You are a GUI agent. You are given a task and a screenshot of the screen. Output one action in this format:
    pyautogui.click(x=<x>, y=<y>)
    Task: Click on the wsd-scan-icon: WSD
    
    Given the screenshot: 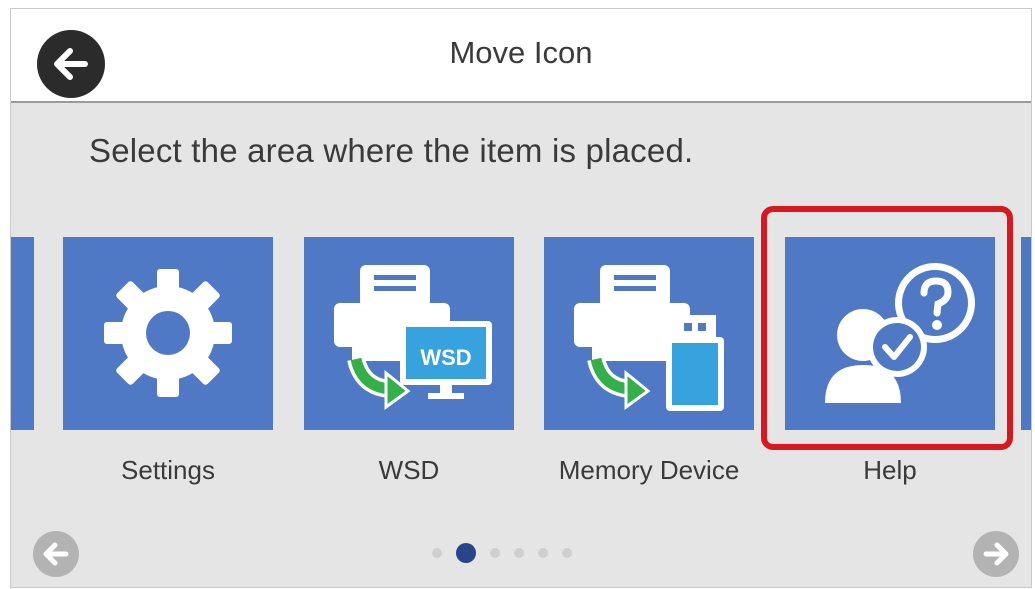 What is the action you would take?
    pyautogui.click(x=413, y=337)
    